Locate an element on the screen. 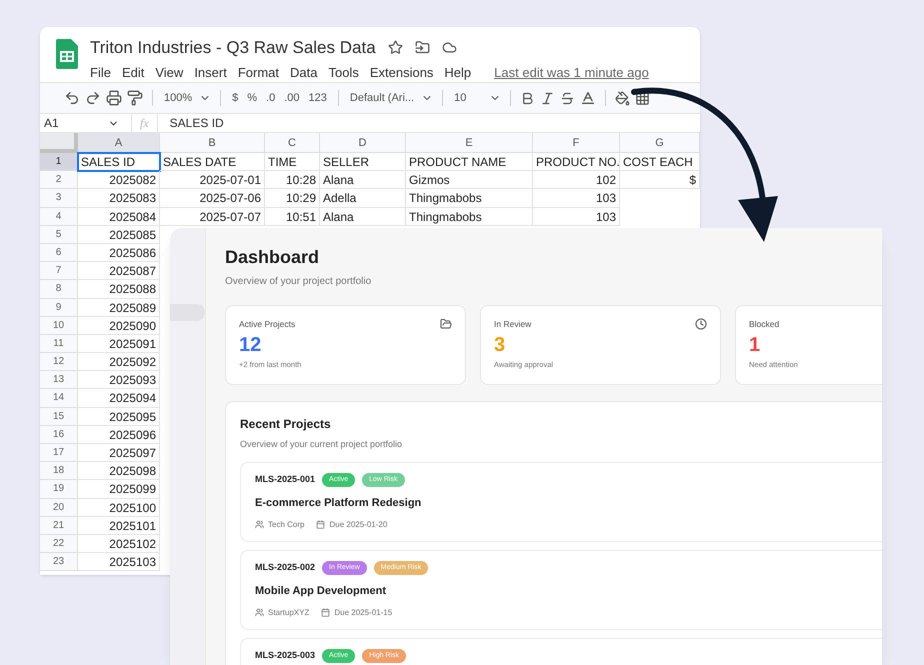 This screenshot has width=924, height=665. table-cell: 2025095 is located at coordinates (119, 417).